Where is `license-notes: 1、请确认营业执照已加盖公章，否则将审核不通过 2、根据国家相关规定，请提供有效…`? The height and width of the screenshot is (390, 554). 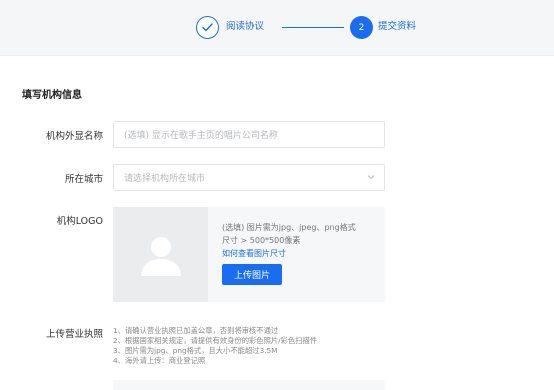
license-notes: 1、请确认营业执照已加盖公章，否则将审核不通过 2、根据国家相关规定，请提供有效… is located at coordinates (215, 346).